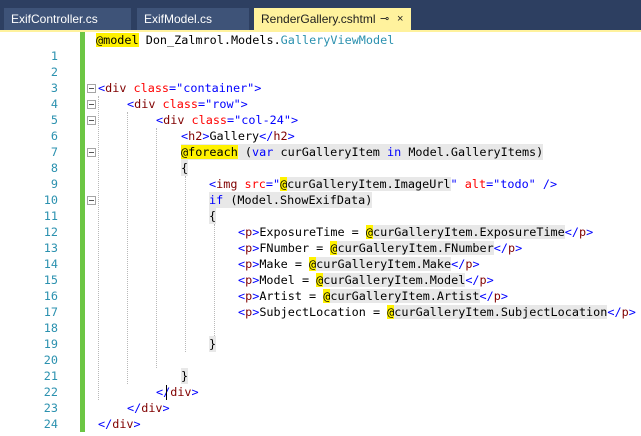  I want to click on razor-expression: curGalleryItem.Model, so click(394, 280).